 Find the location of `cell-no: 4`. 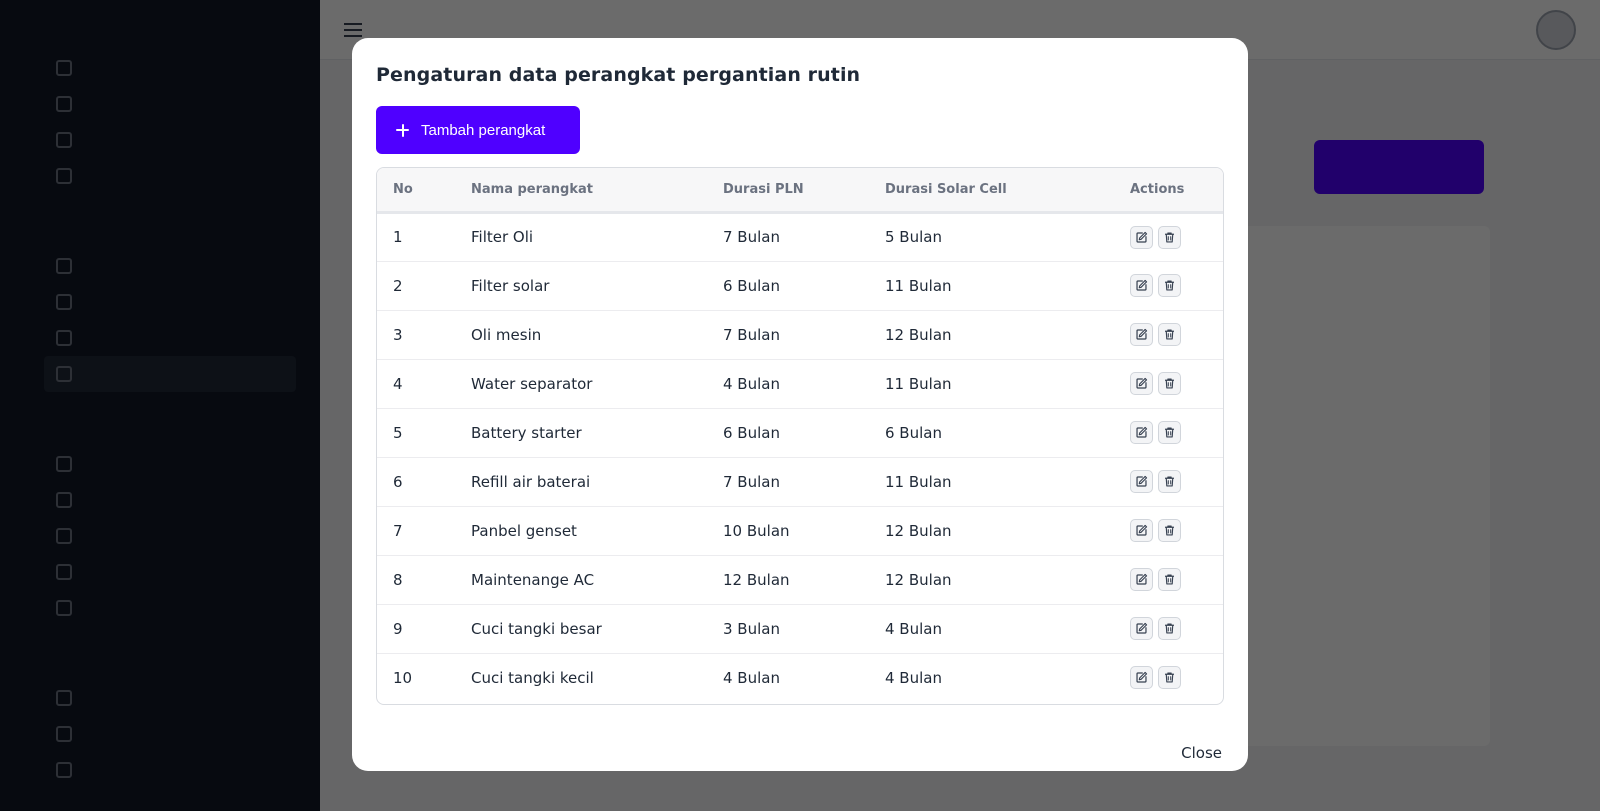

cell-no: 4 is located at coordinates (398, 383).